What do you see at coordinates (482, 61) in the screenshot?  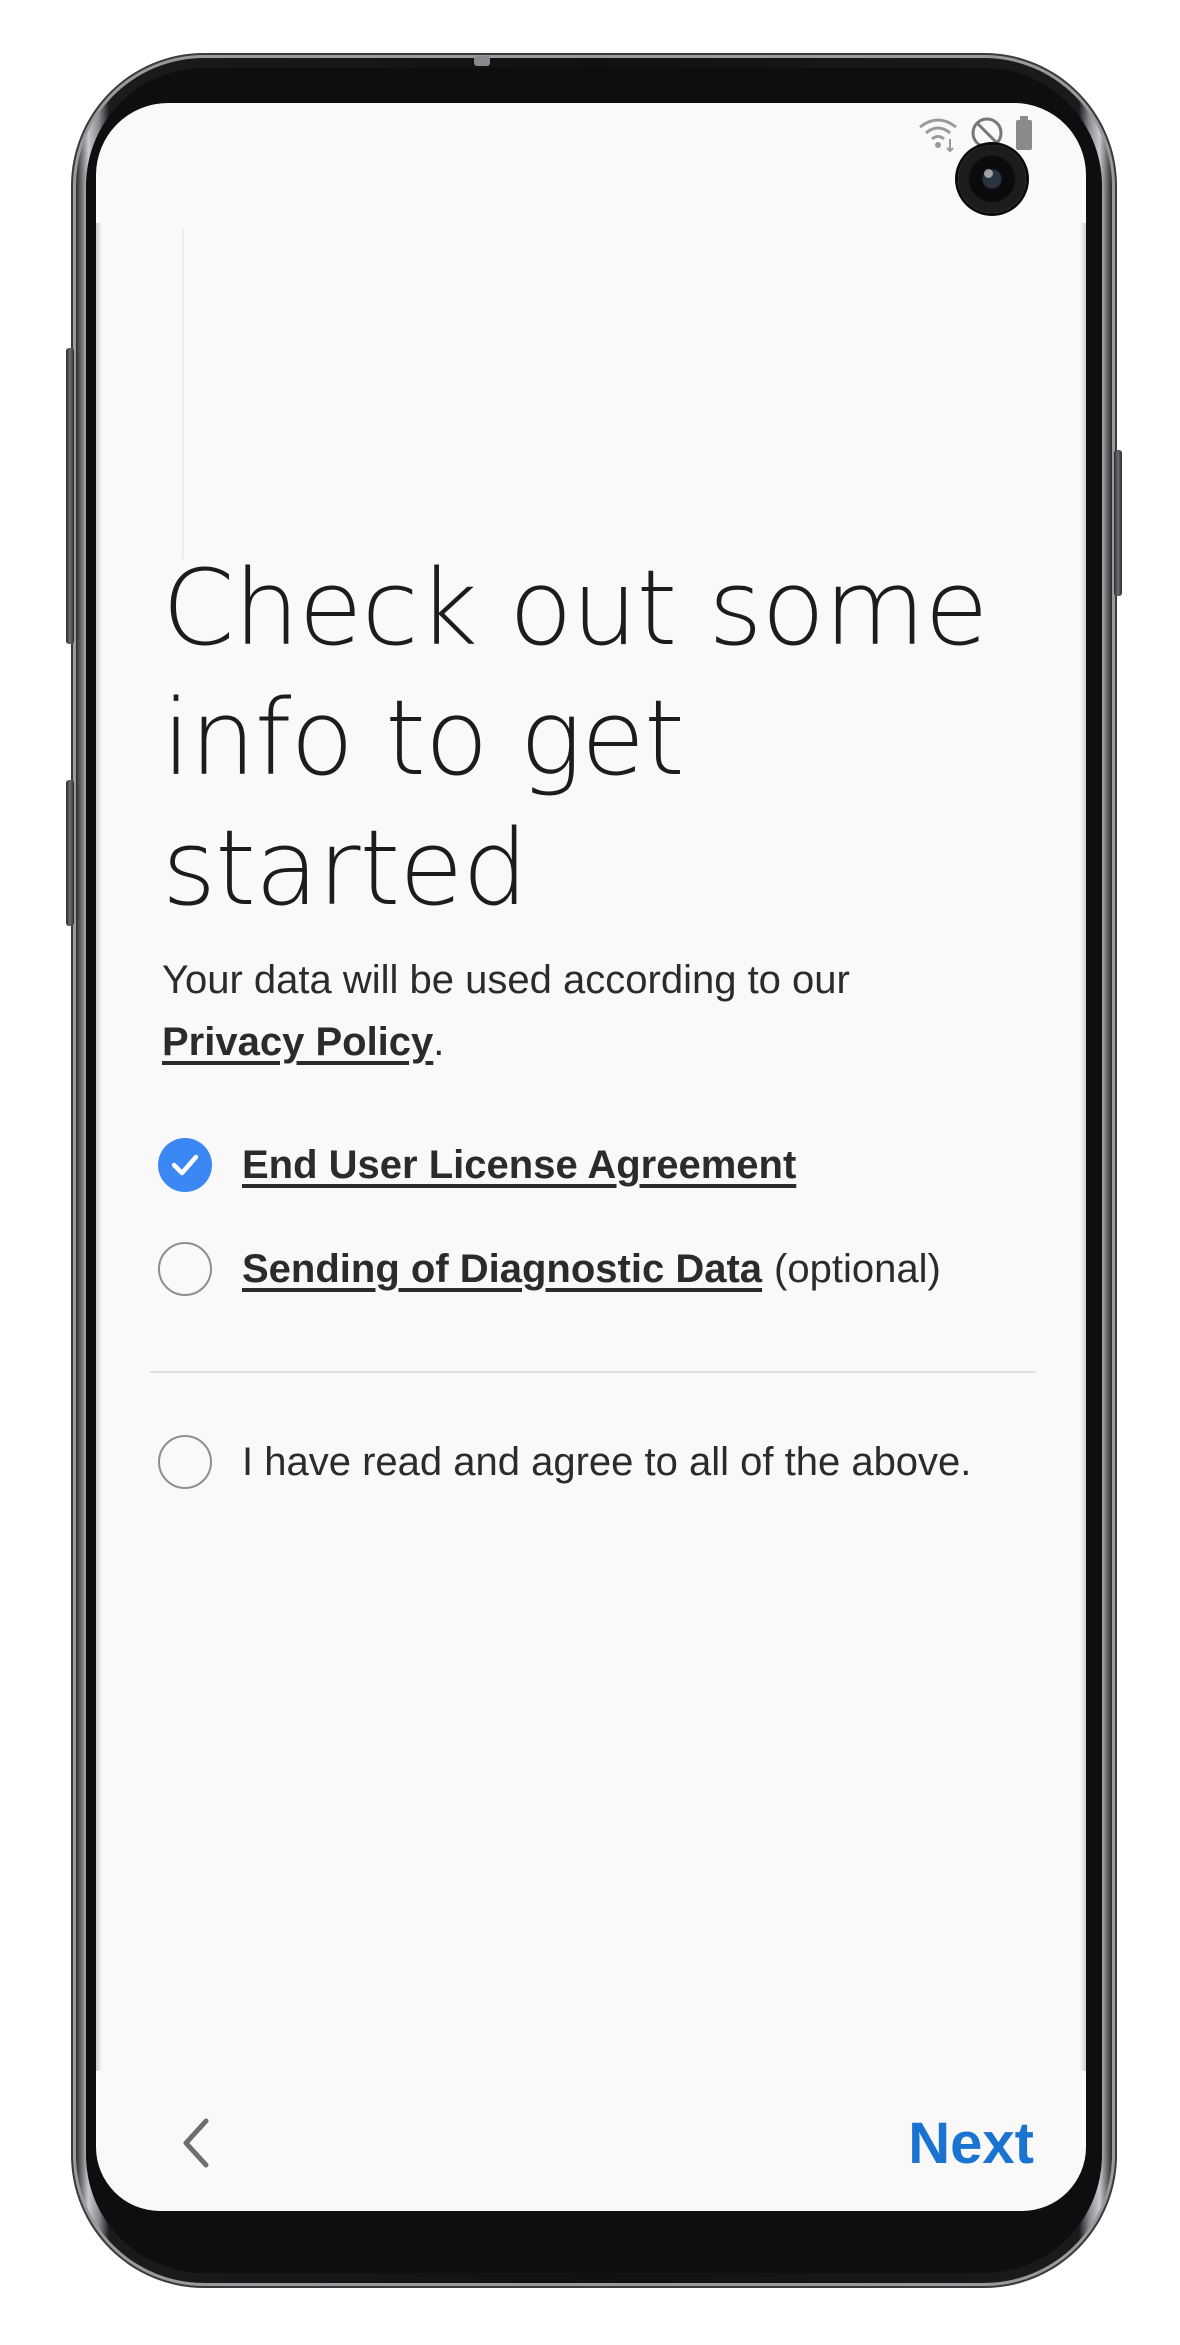 I see `phone-top-seam` at bounding box center [482, 61].